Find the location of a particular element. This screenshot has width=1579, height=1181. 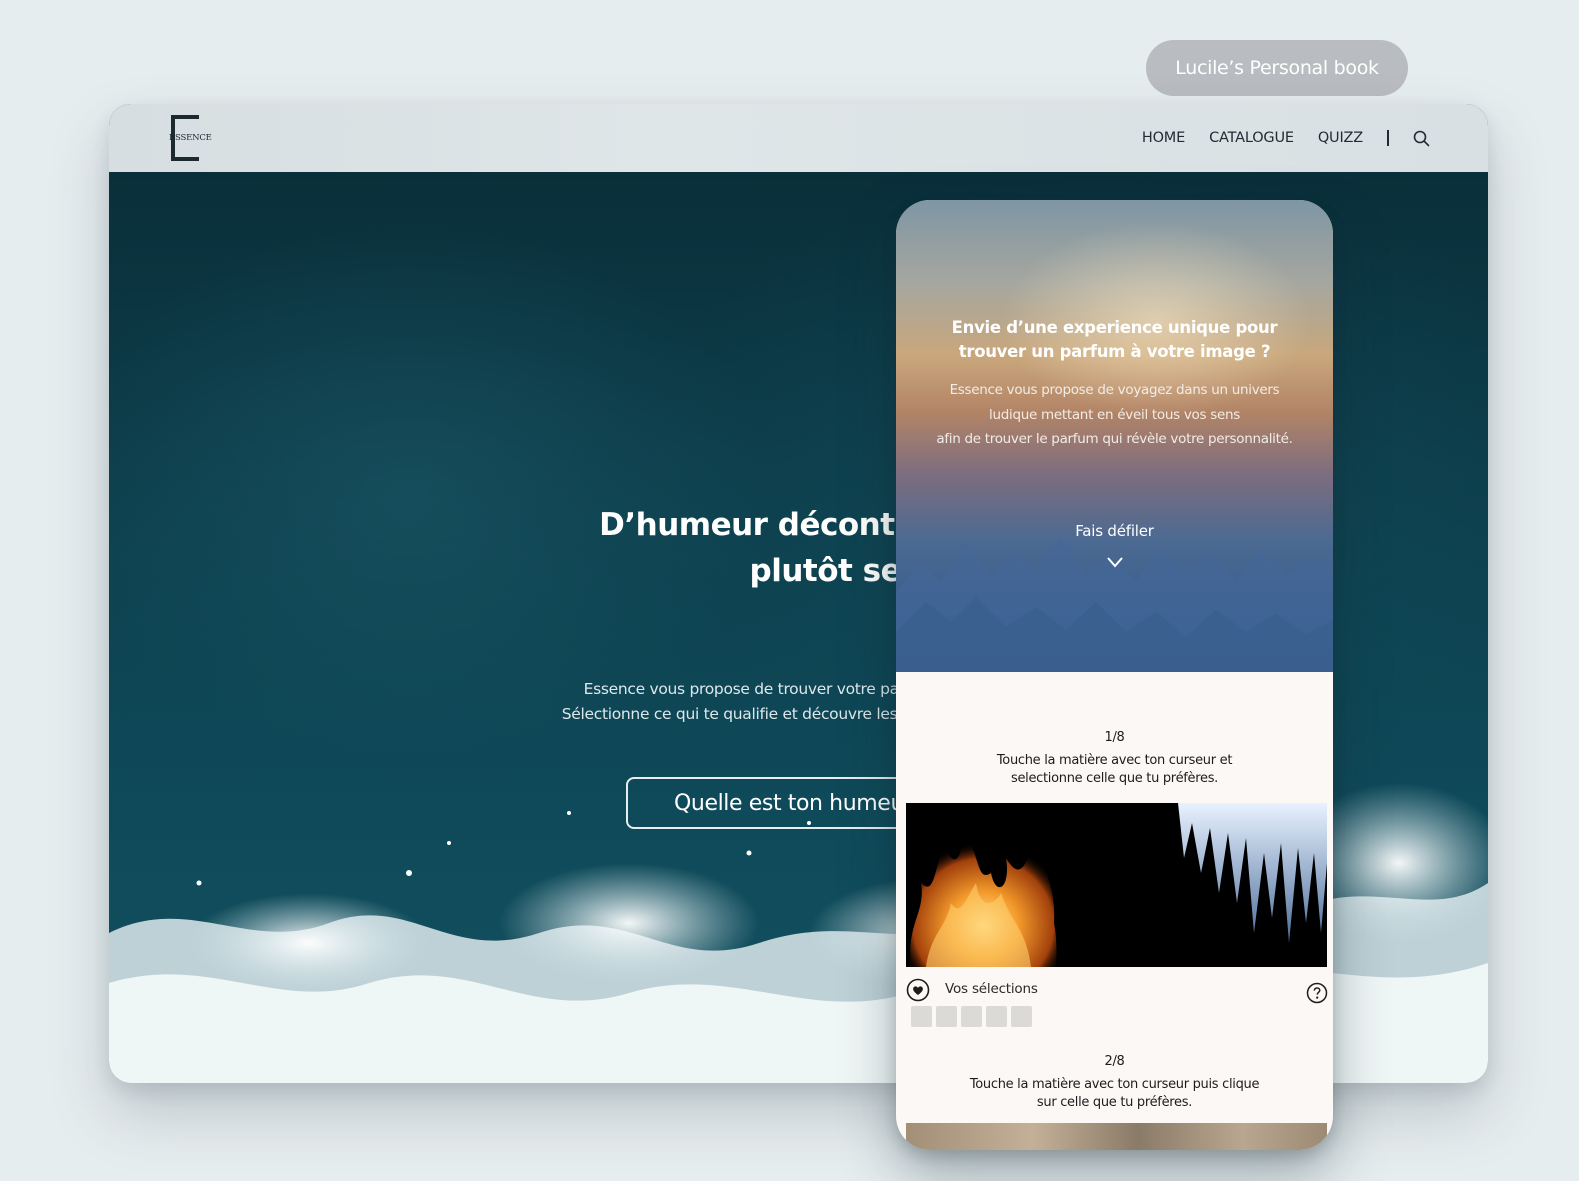

selections-bar: Vos sélections is located at coordinates (1117, 1004).